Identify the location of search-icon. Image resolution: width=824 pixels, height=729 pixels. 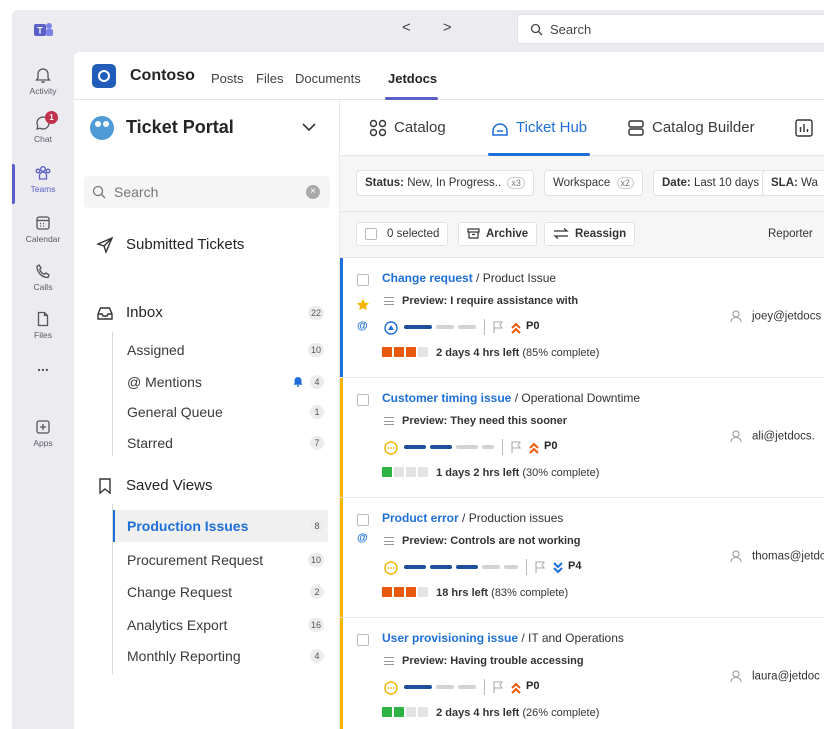
(99, 192).